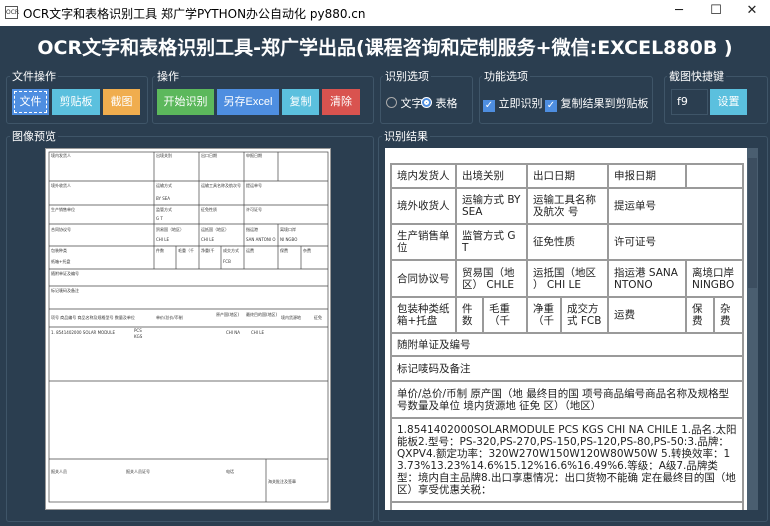 This screenshot has width=770, height=526. I want to click on image-preview-label: 图像预览, so click(34, 136).